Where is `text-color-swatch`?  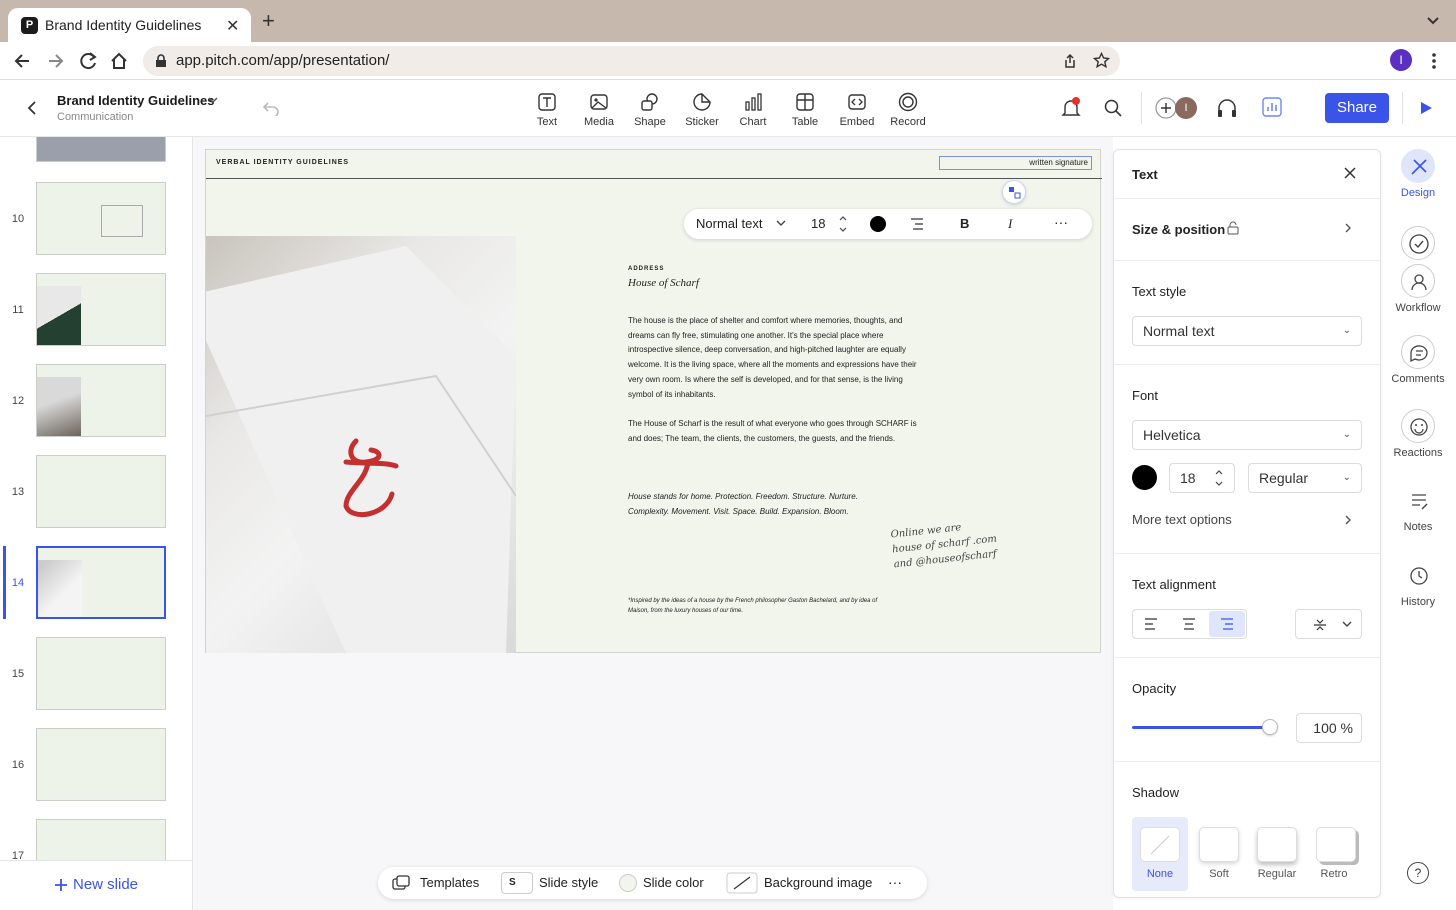
text-color-swatch is located at coordinates (878, 224).